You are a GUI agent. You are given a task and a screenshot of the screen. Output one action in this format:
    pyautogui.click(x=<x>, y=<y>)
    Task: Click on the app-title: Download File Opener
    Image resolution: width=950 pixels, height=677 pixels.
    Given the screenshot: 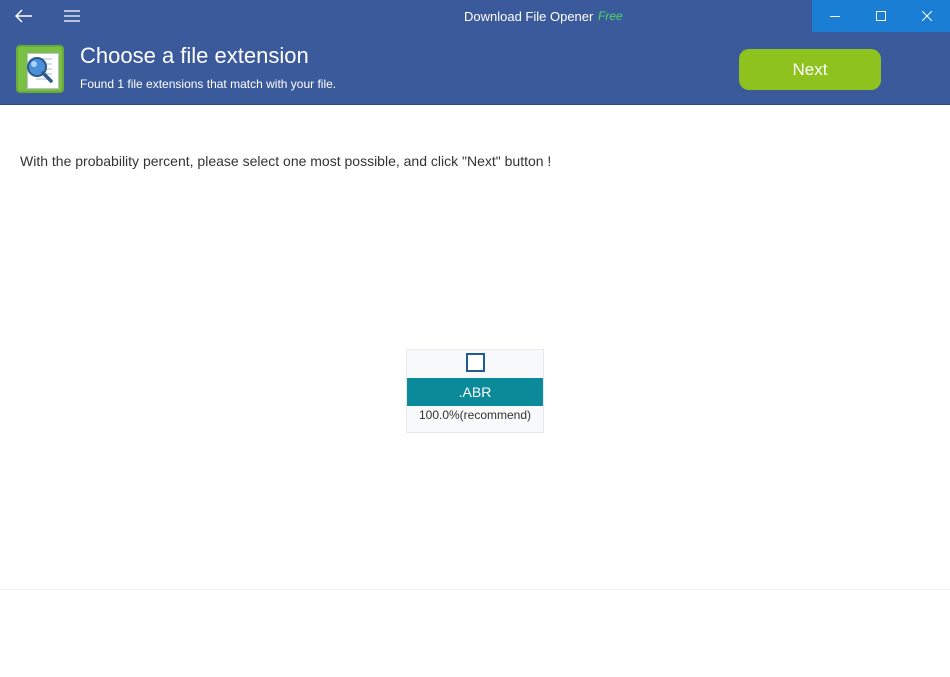 What is the action you would take?
    pyautogui.click(x=529, y=16)
    